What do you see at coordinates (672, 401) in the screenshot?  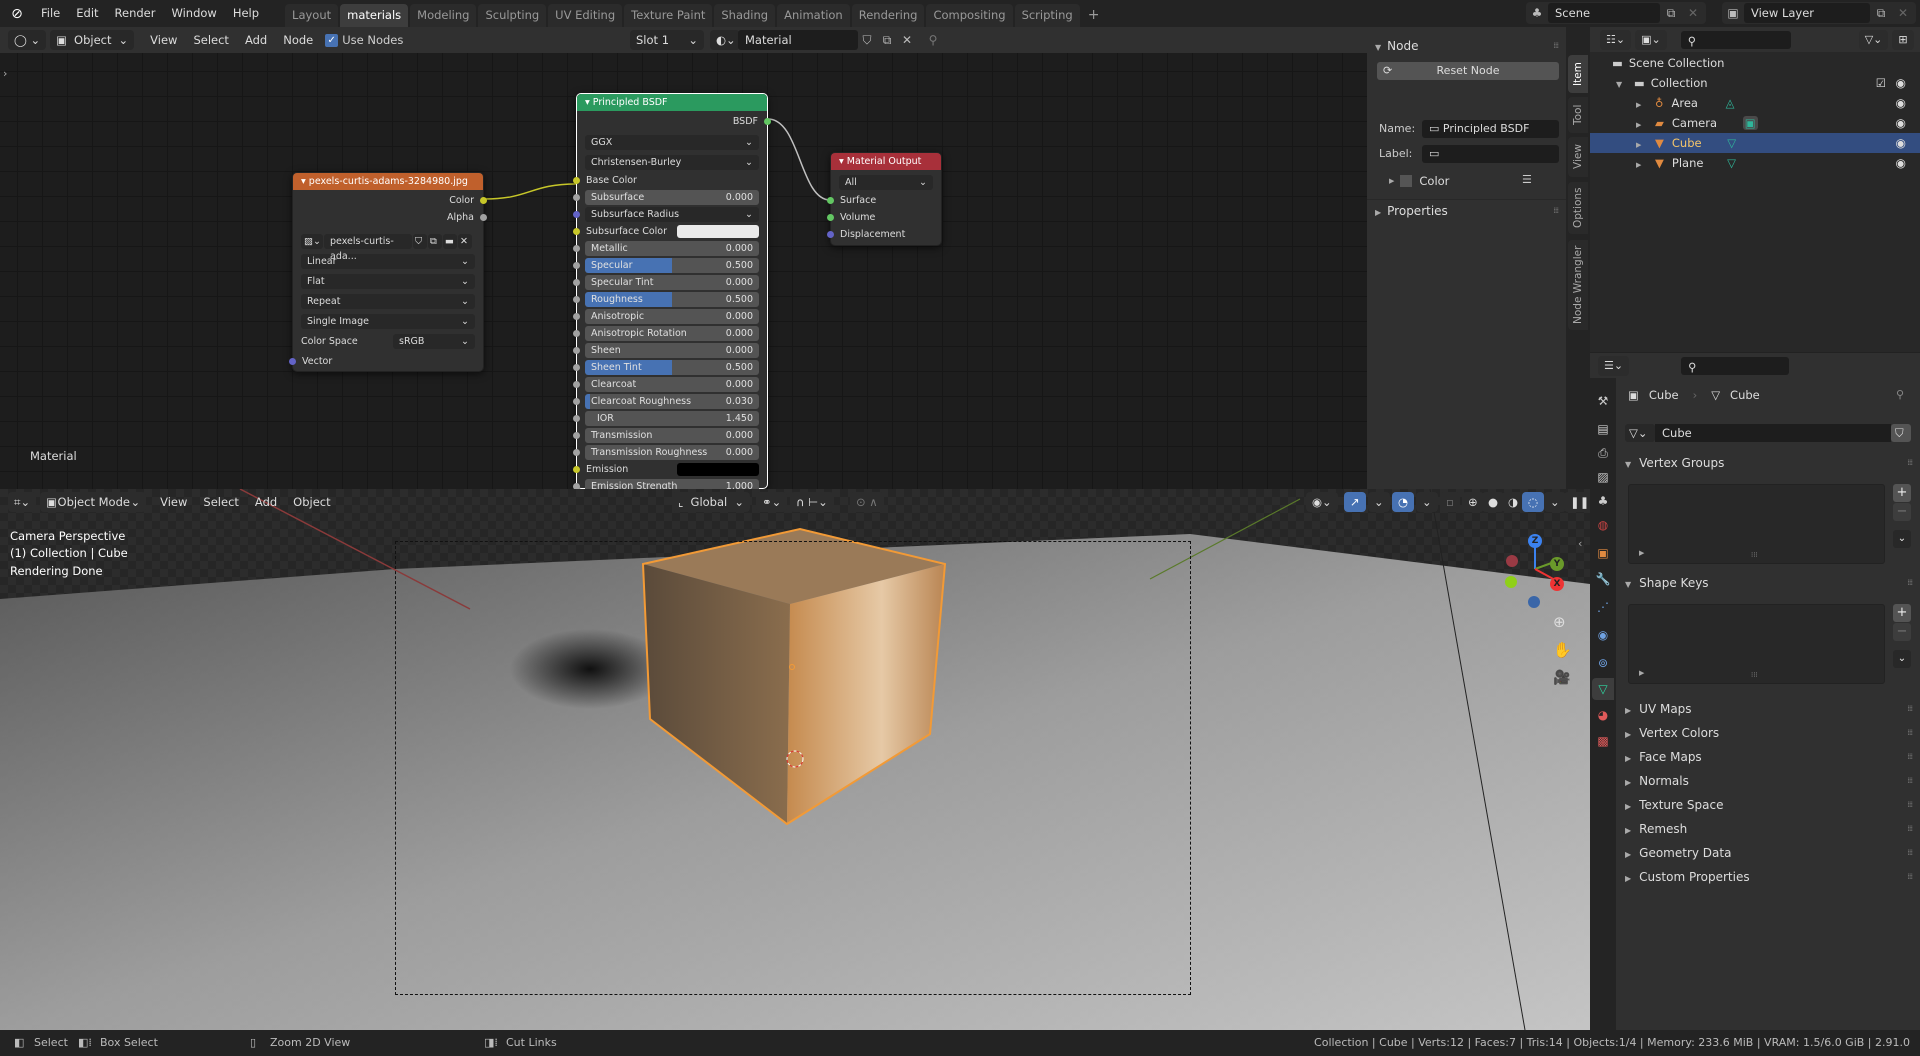 I see `bsdf-field-slider: Clearcoat Roughness 0.030` at bounding box center [672, 401].